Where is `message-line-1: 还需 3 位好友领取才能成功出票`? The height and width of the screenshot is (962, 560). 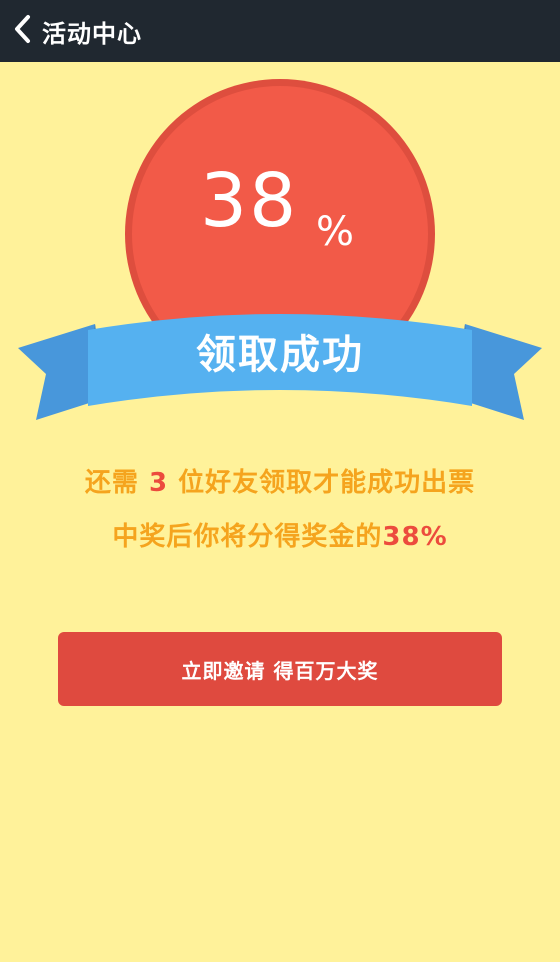
message-line-1: 还需 3 位好友领取才能成功出票 is located at coordinates (280, 480).